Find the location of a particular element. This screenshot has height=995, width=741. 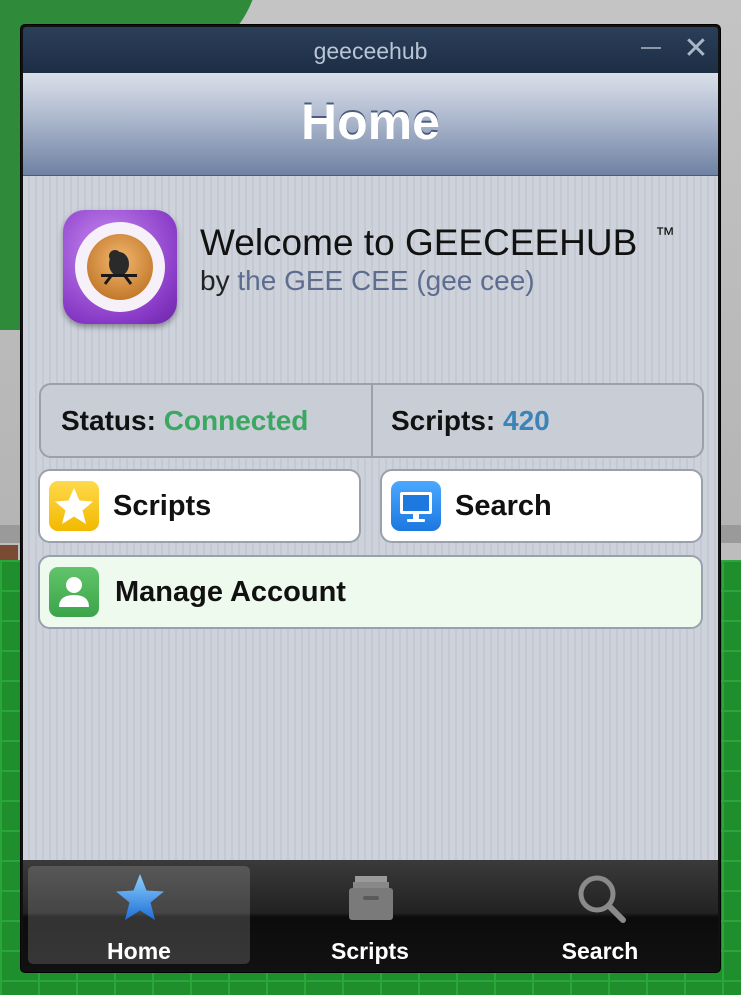

status-label: Status: is located at coordinates (108, 420).